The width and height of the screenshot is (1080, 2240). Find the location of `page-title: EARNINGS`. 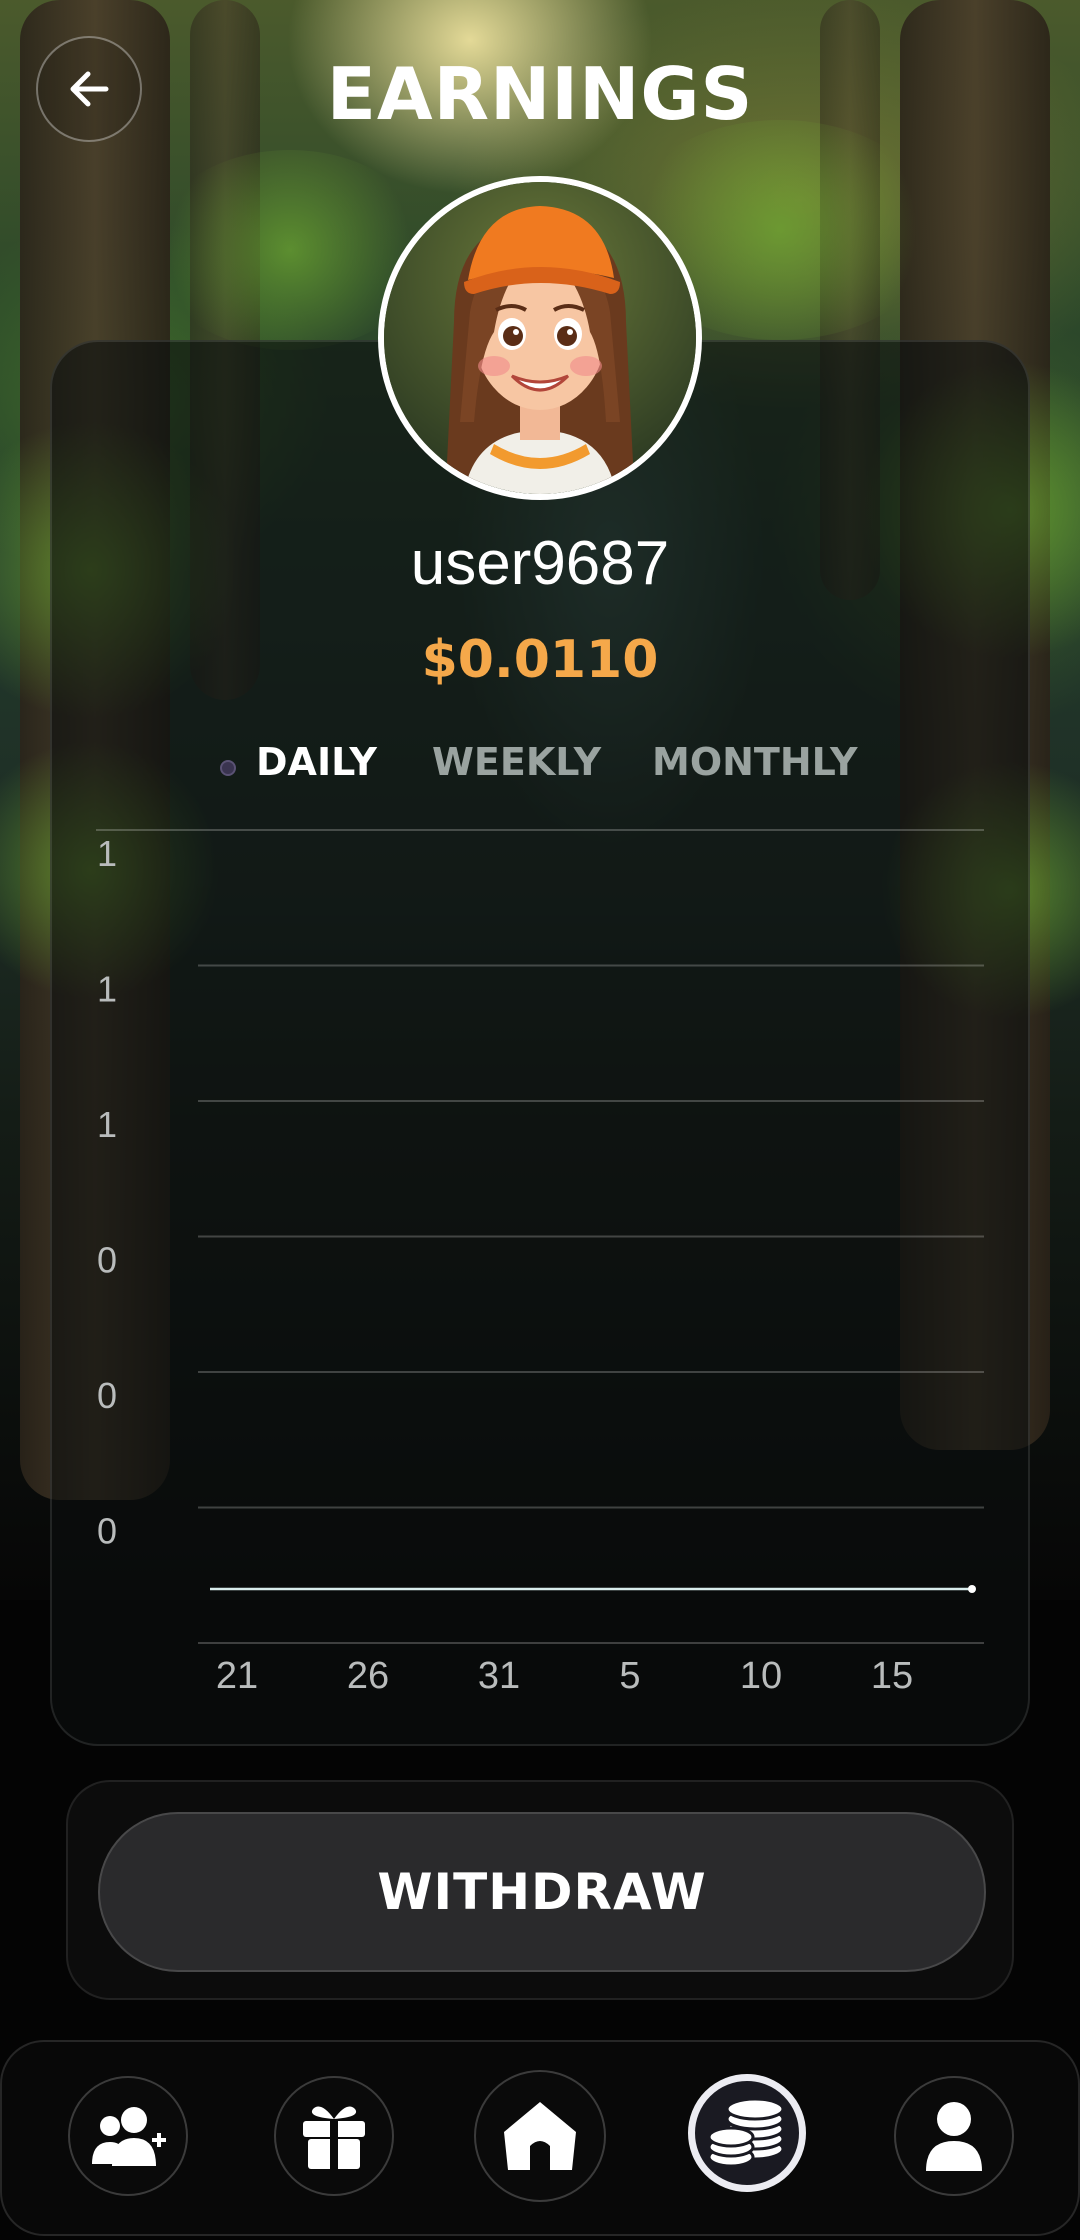

page-title: EARNINGS is located at coordinates (540, 94).